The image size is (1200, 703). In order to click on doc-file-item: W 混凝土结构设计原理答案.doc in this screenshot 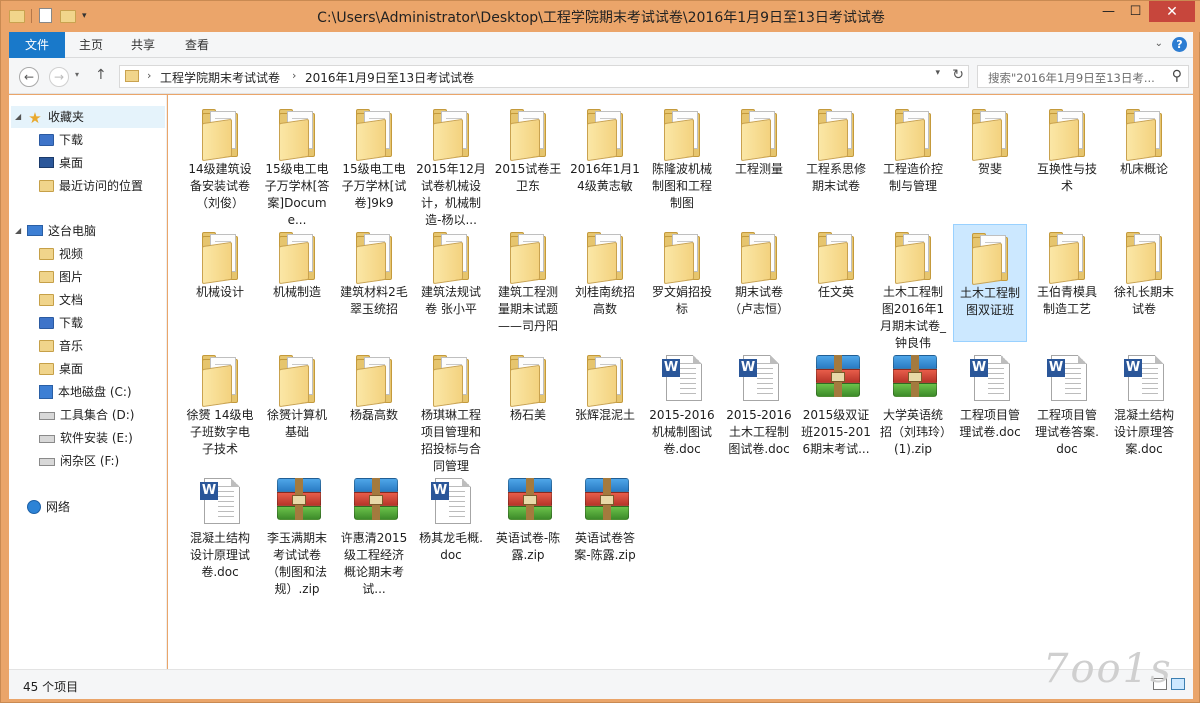, I will do `click(1144, 406)`.